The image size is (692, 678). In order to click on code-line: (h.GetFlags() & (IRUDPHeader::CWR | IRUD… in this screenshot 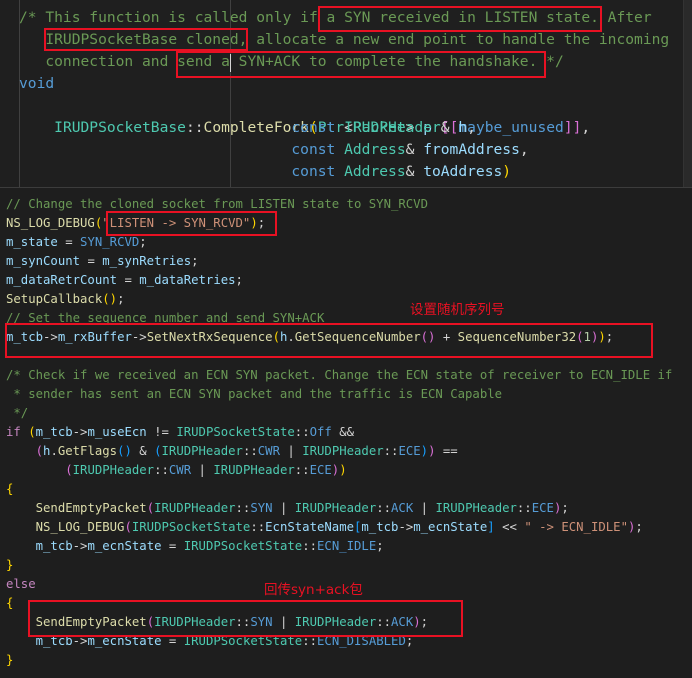, I will do `click(246, 451)`.